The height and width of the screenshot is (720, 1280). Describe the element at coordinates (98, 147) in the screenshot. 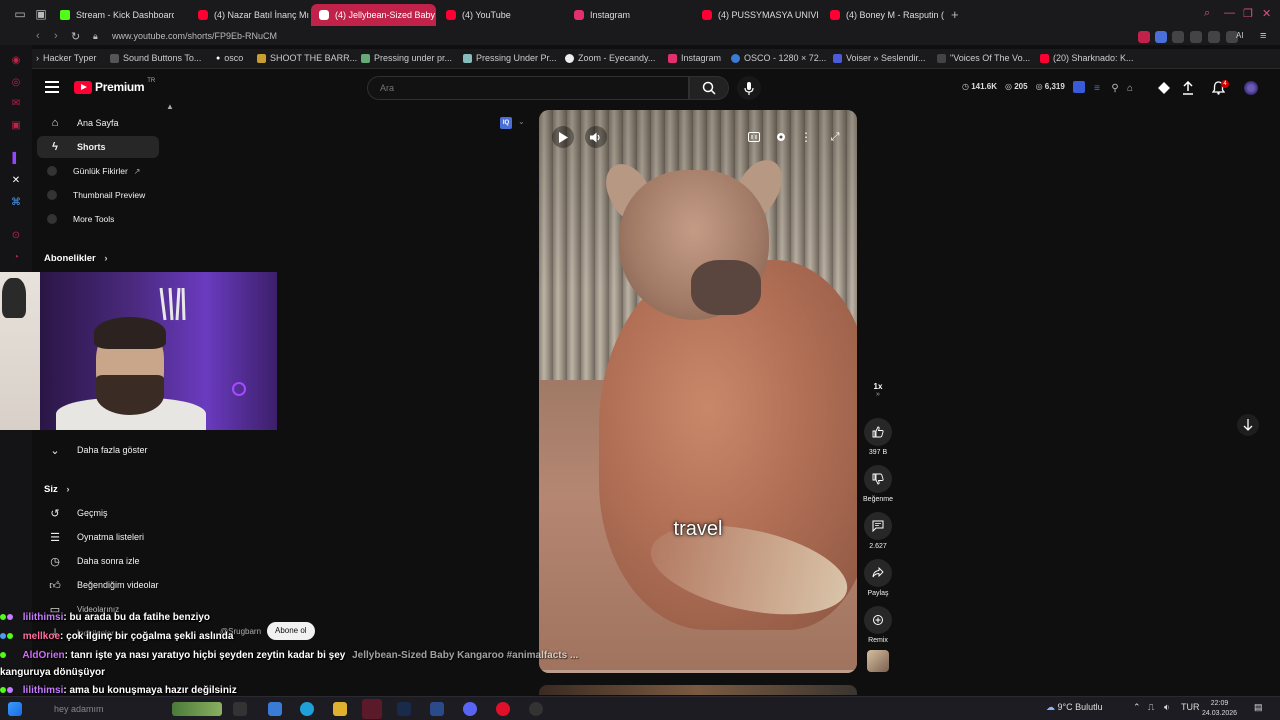

I see `sidebar-item-shorts: ϟ Shorts` at that location.